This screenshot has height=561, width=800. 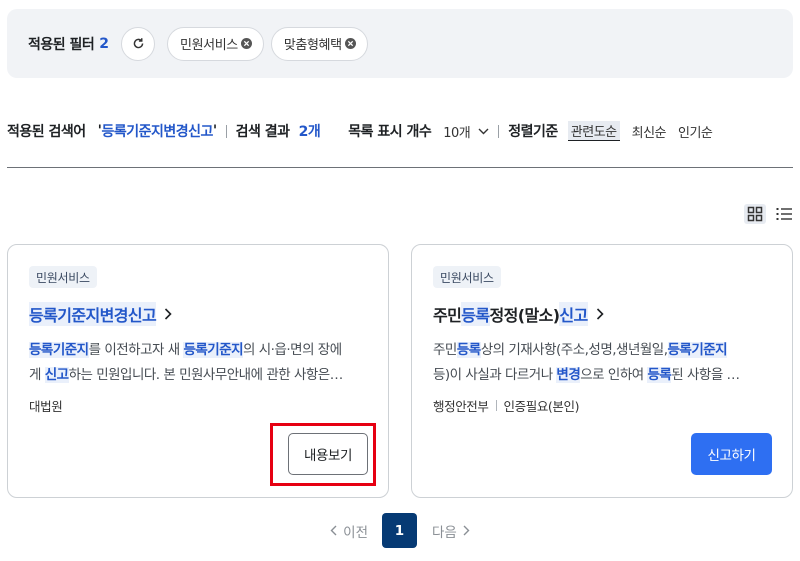 I want to click on desc-text: 게, so click(x=37, y=375).